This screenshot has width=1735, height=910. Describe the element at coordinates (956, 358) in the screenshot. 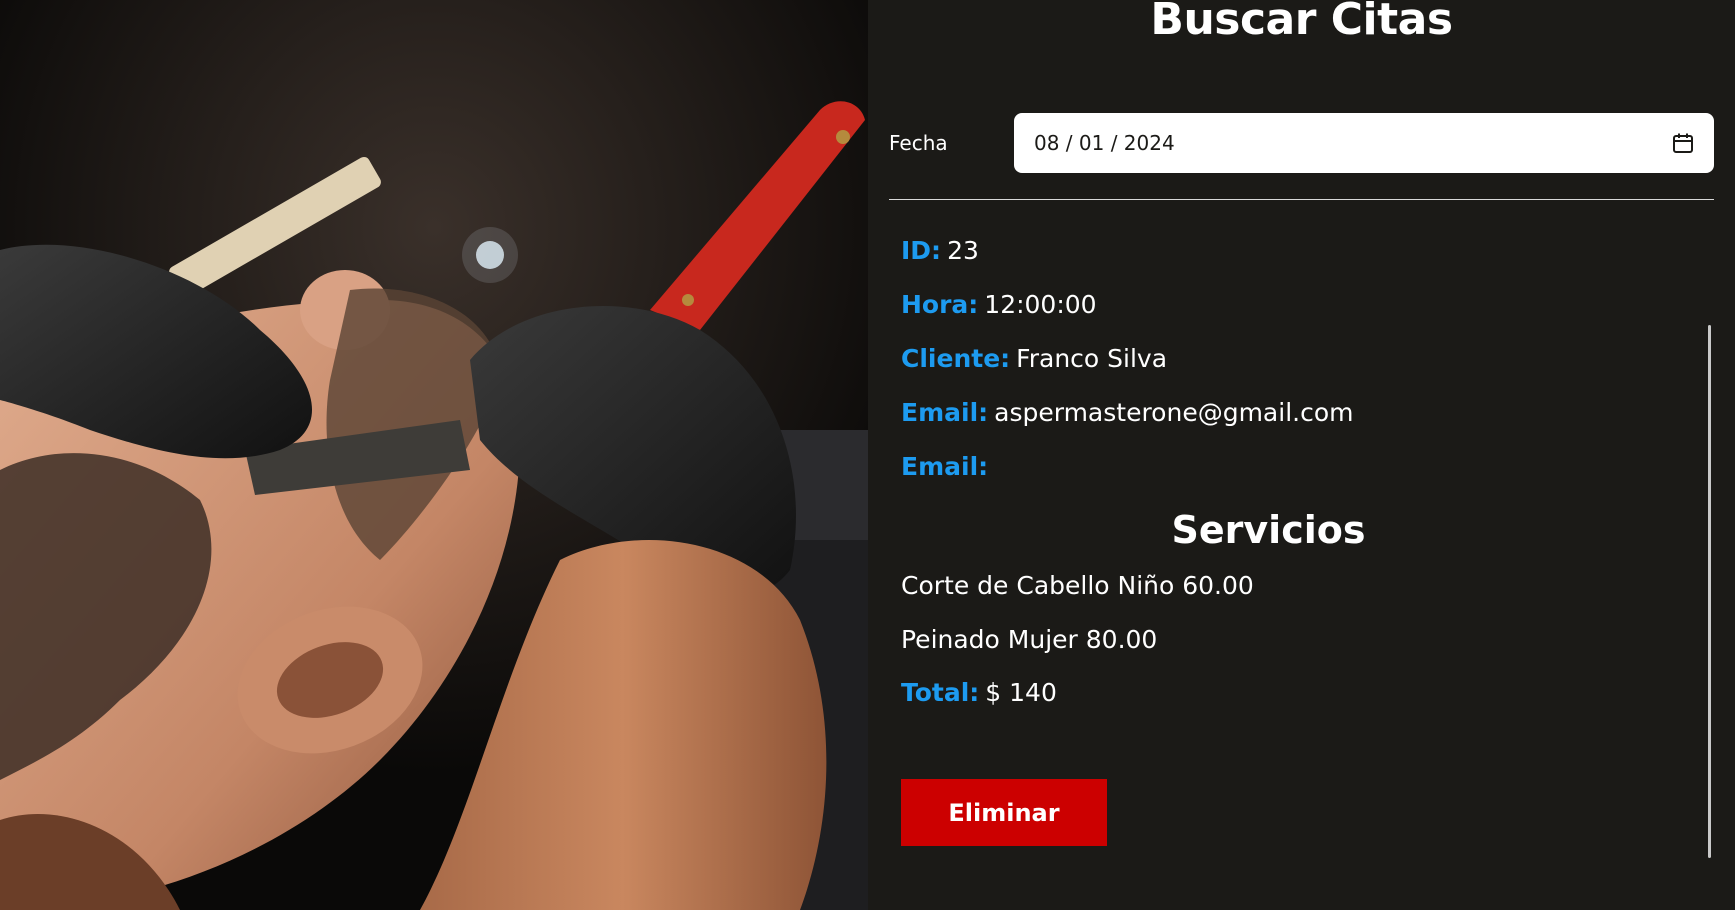

I see `client-label: Cliente:` at that location.